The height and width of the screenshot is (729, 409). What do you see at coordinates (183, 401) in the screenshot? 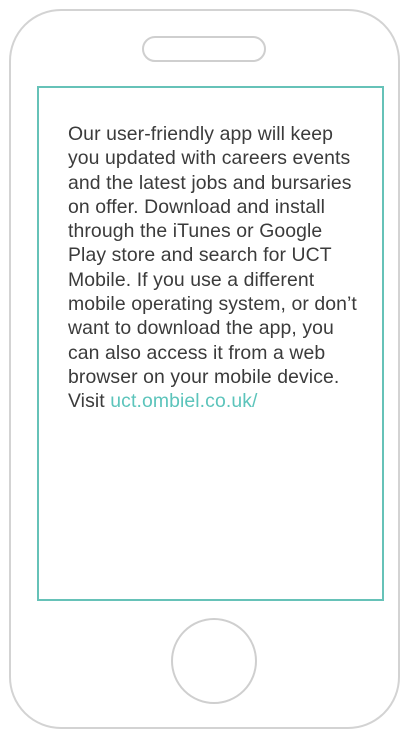
I see `ombiel-link: uct.ombiel.co.uk/` at bounding box center [183, 401].